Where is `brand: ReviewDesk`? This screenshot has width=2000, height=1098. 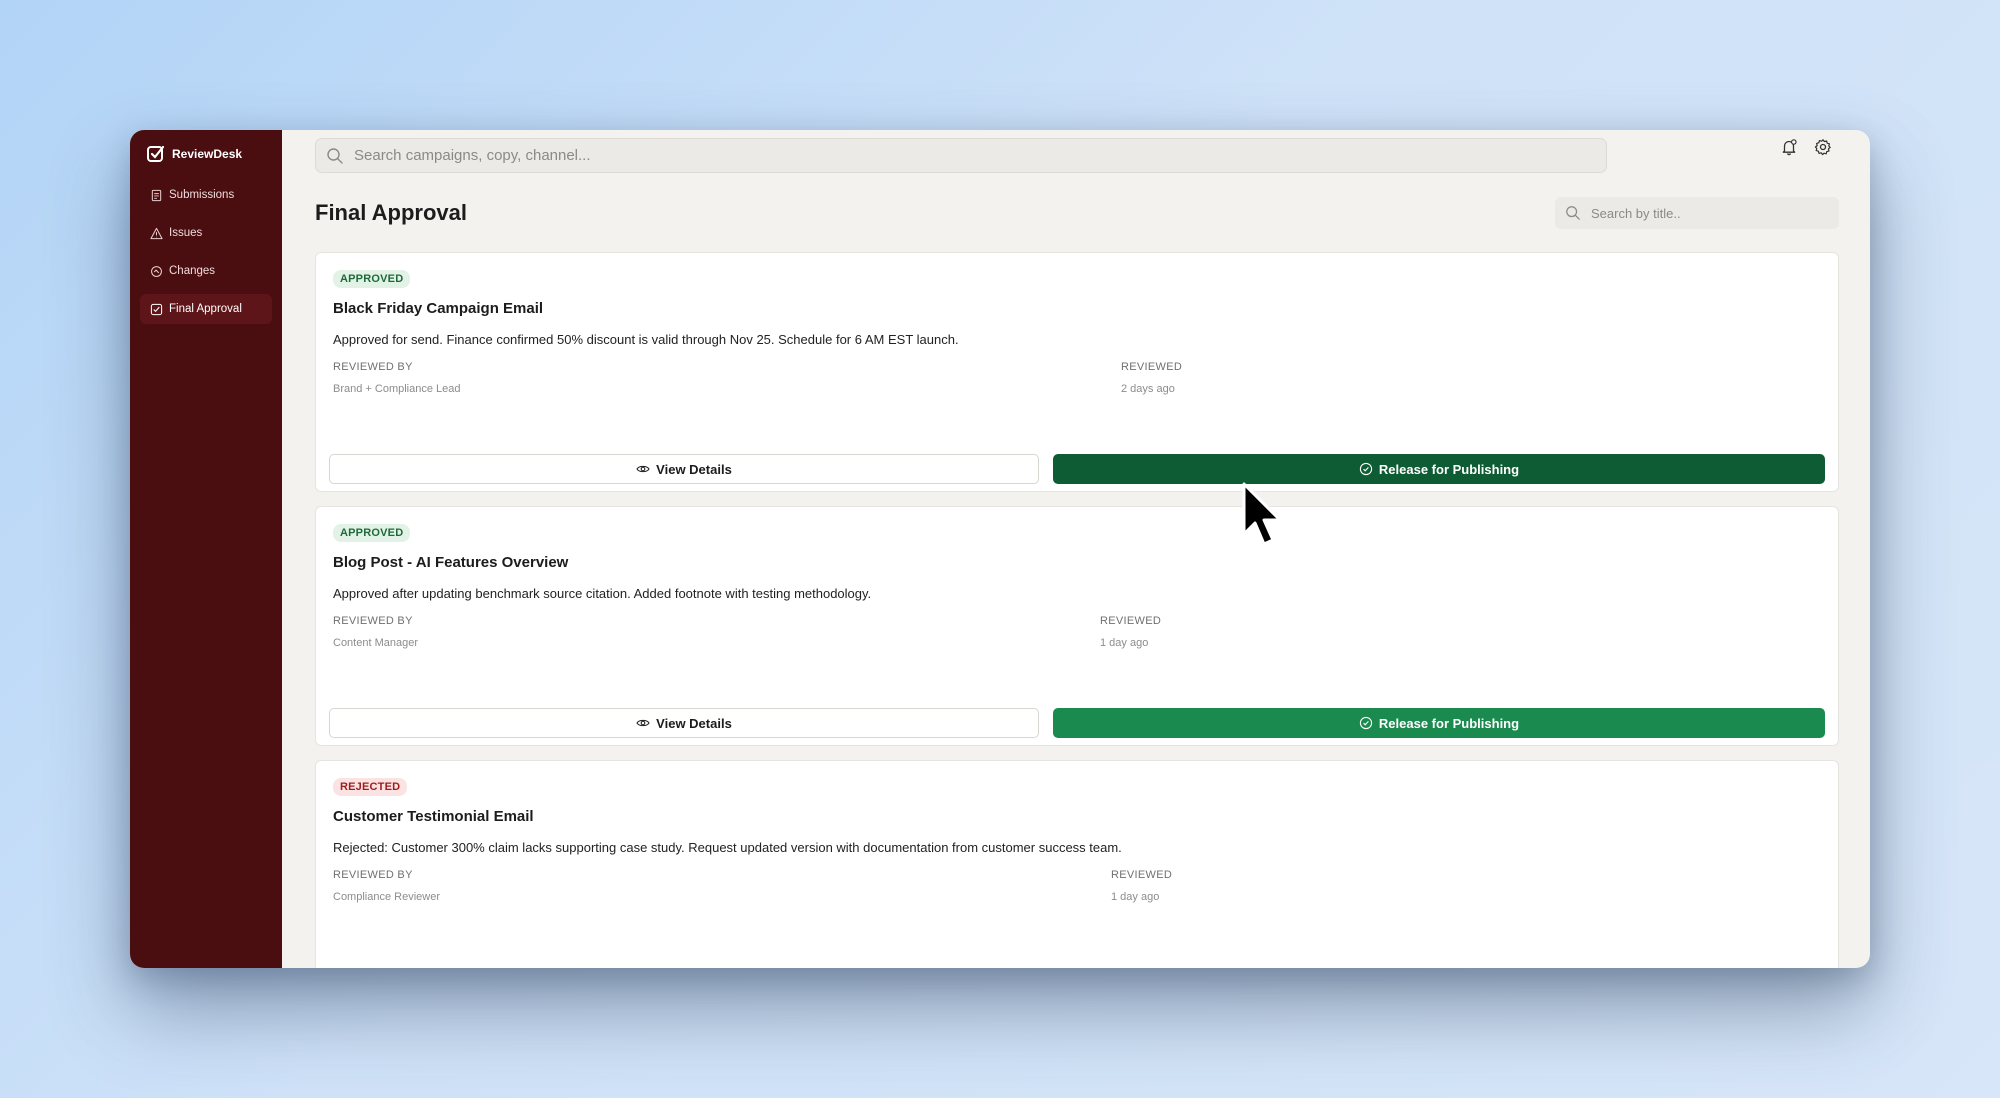
brand: ReviewDesk is located at coordinates (206, 161).